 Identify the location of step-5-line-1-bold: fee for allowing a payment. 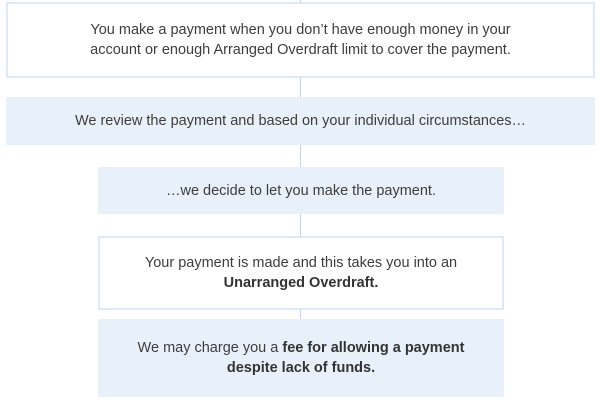
(373, 348).